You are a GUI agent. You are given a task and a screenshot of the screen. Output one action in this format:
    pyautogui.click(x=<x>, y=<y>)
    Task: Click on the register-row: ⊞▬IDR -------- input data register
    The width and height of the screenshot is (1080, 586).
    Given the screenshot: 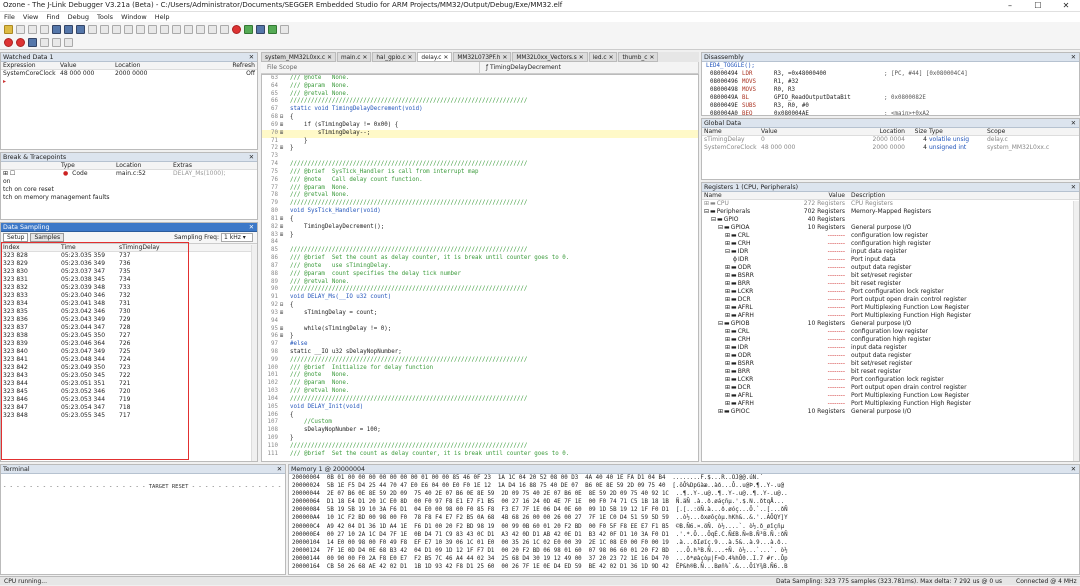 What is the action you would take?
    pyautogui.click(x=890, y=348)
    